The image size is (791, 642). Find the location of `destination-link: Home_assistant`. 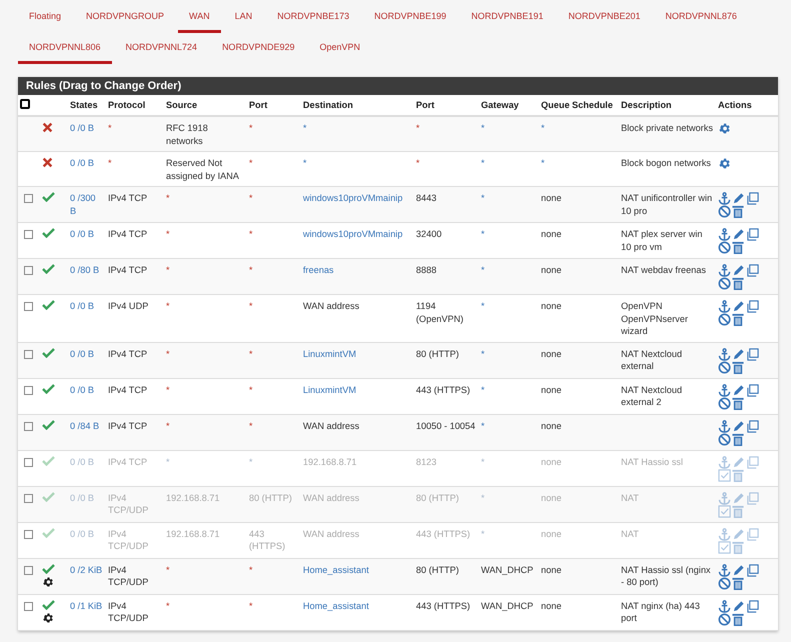

destination-link: Home_assistant is located at coordinates (357, 606).